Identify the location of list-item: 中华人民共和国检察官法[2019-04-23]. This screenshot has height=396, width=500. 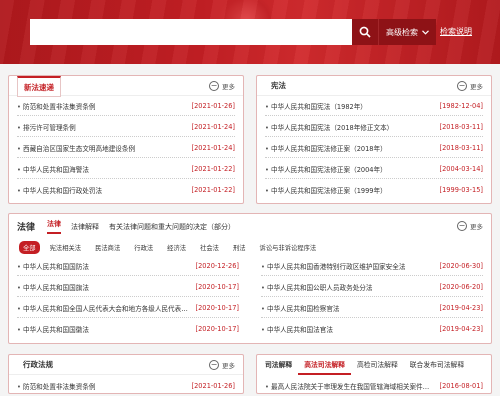
(372, 308).